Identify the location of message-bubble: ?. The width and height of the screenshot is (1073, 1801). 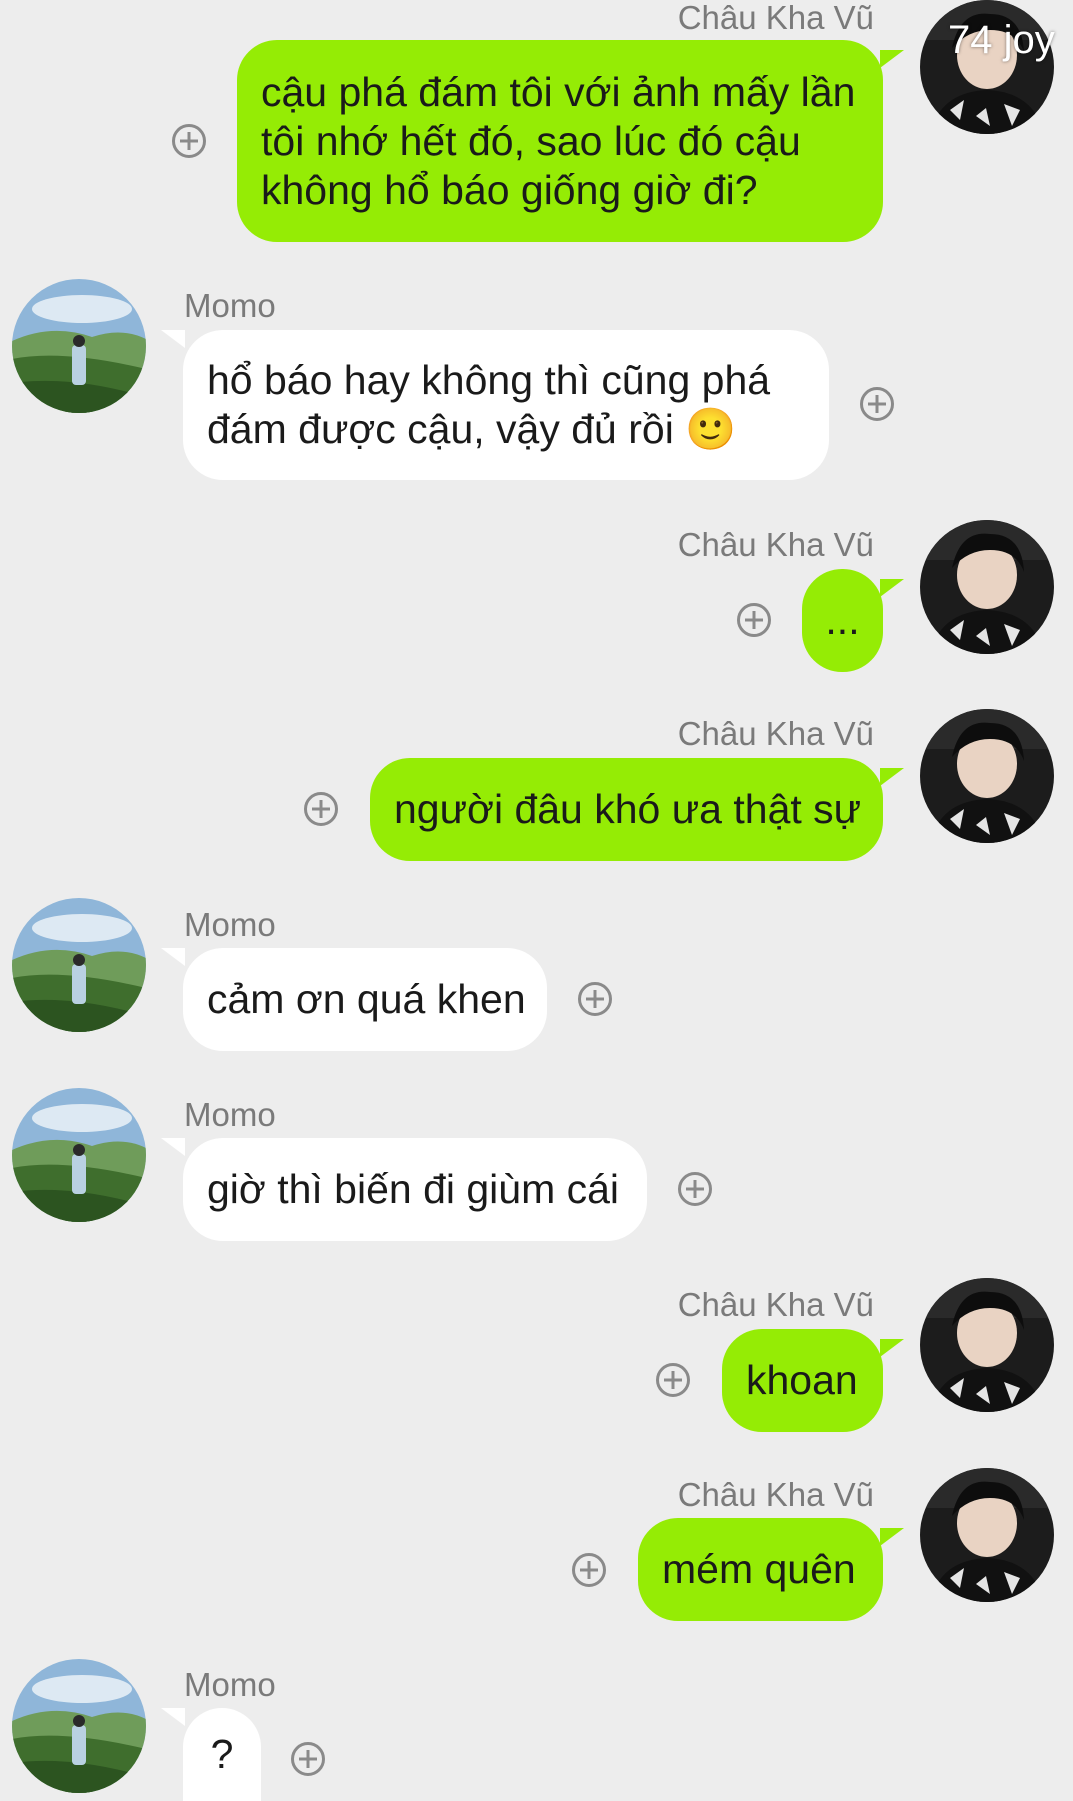
(222, 1754).